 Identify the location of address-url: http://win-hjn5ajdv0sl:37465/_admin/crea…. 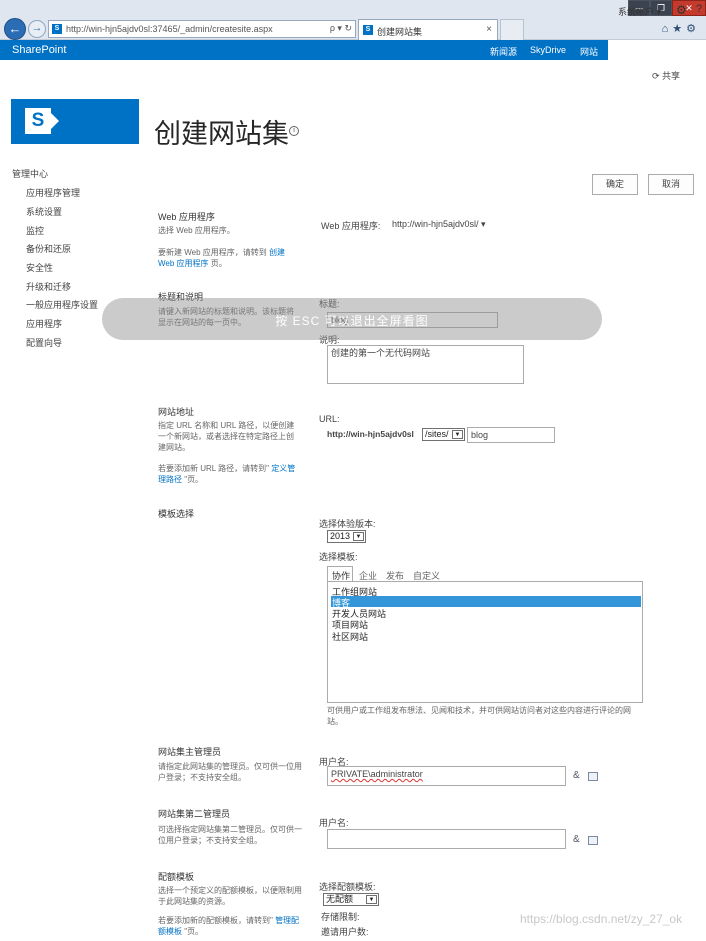
(169, 29).